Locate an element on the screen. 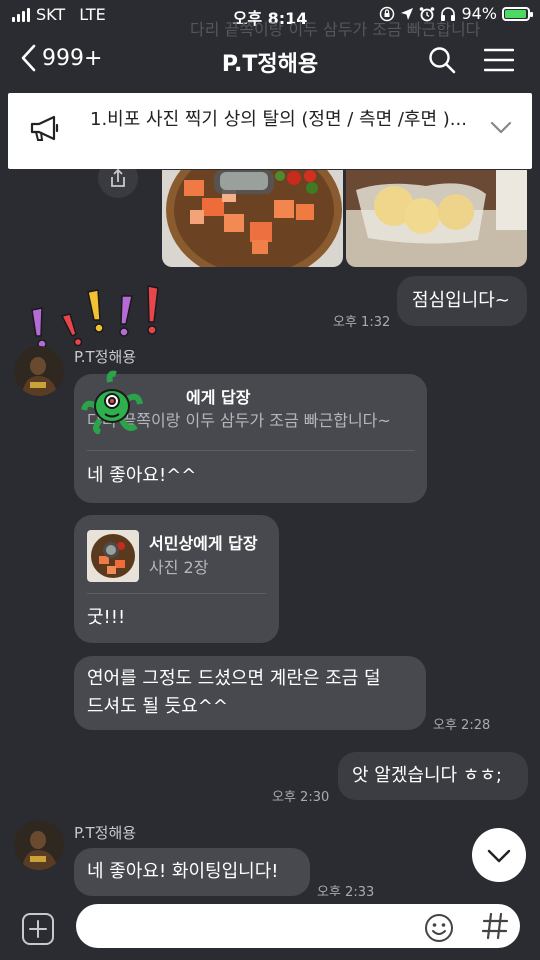 This screenshot has width=540, height=960. battery-level is located at coordinates (515, 13).